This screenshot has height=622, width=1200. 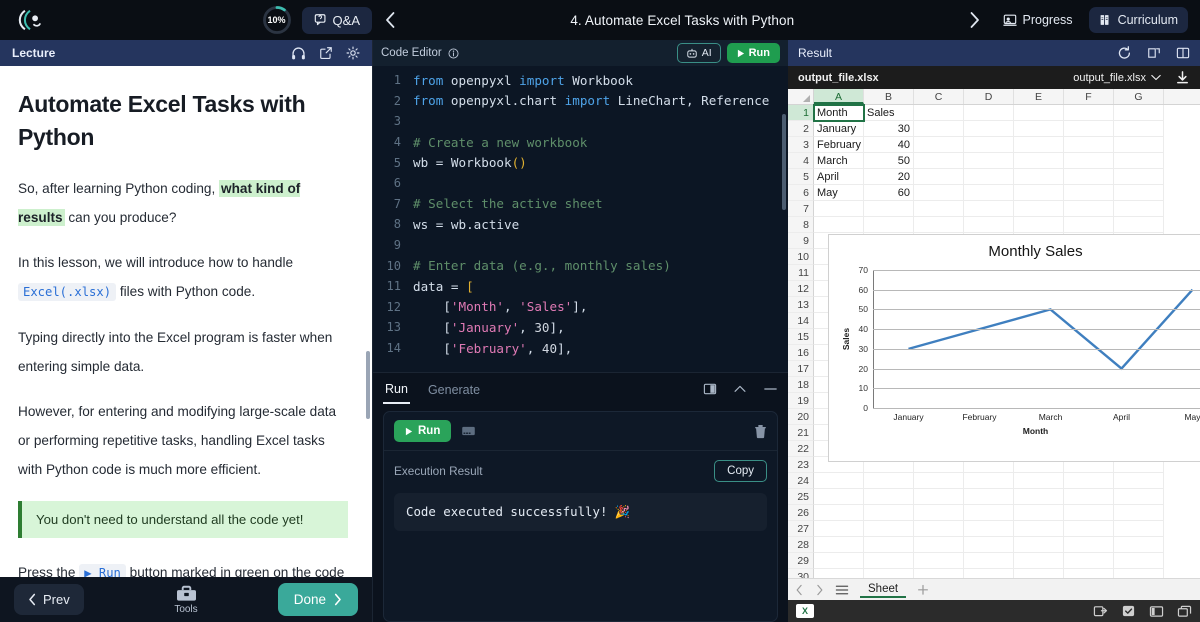 I want to click on minimize-icon, so click(x=770, y=389).